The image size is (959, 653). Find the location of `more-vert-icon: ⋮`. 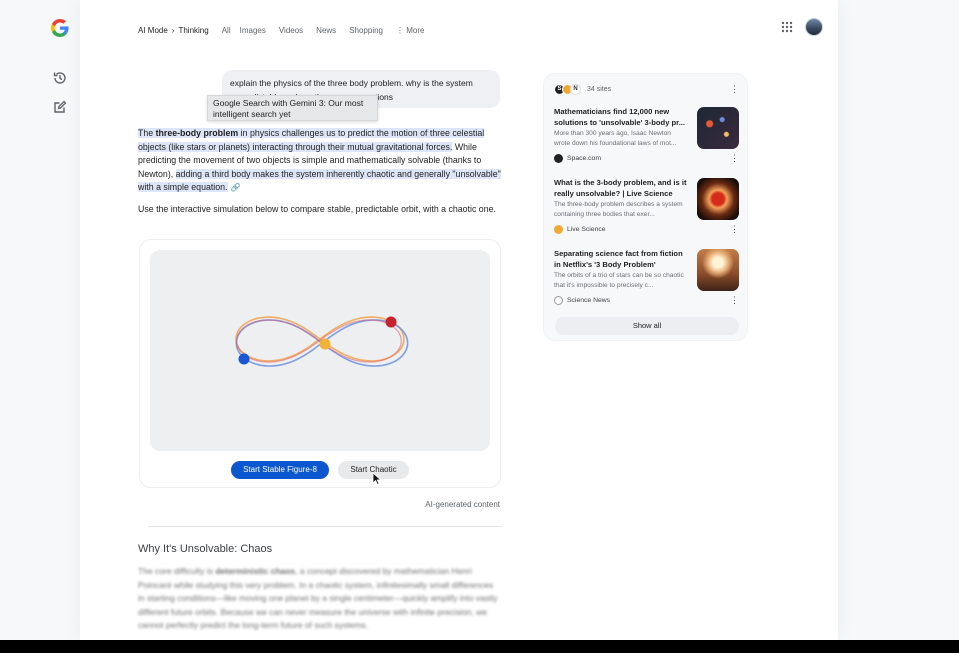

more-vert-icon: ⋮ is located at coordinates (400, 30).